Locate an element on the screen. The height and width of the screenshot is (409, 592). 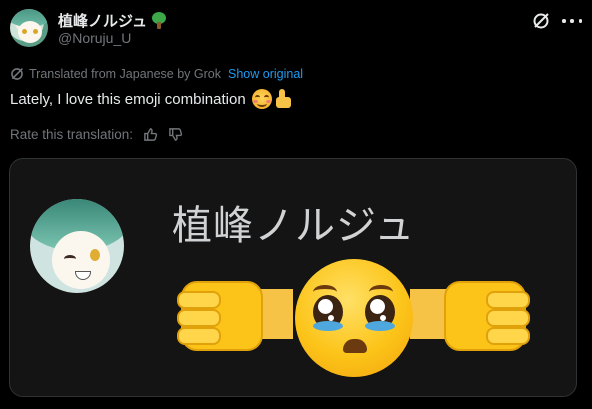
rate-translation: Rate this translation: is located at coordinates (96, 134).